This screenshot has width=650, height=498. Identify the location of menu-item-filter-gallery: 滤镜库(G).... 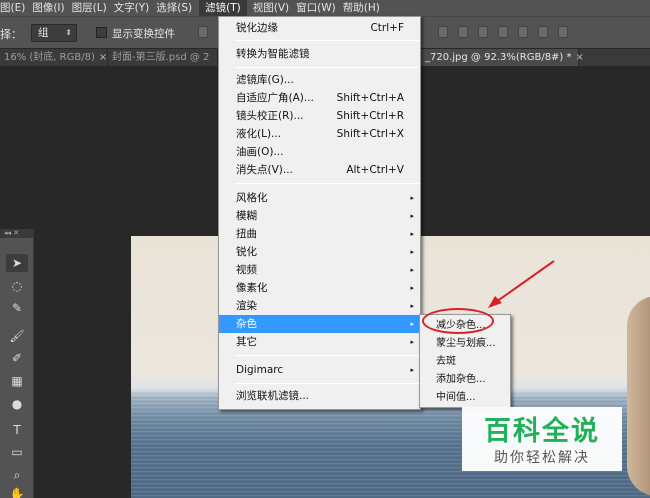
(319, 80).